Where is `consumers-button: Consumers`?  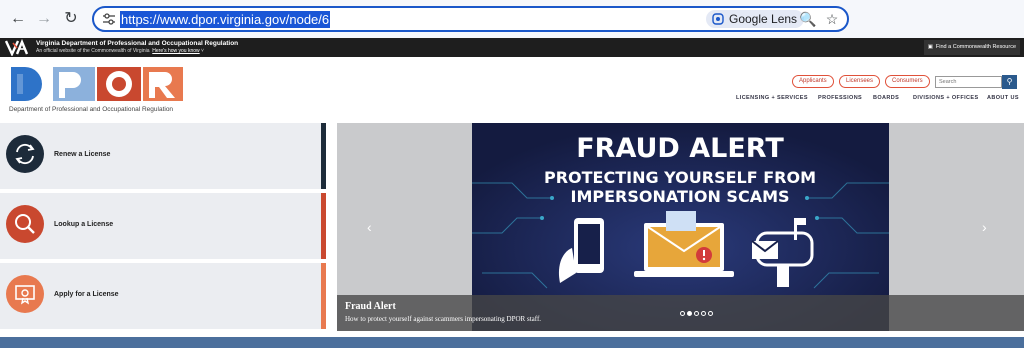
consumers-button: Consumers is located at coordinates (907, 81).